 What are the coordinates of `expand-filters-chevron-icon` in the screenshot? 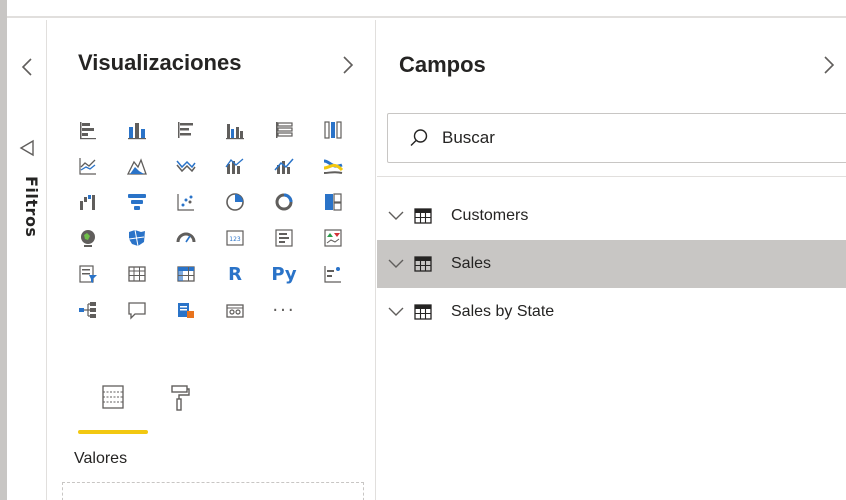 It's located at (27, 67).